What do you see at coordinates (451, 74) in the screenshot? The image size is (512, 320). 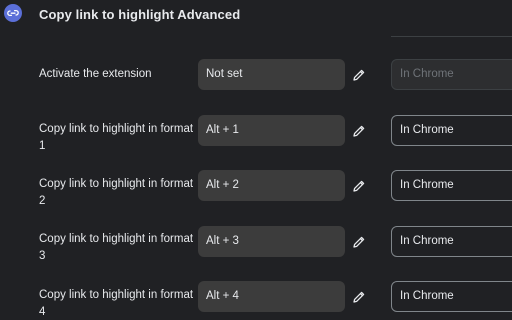 I see `scope-select-activate: In Chrome` at bounding box center [451, 74].